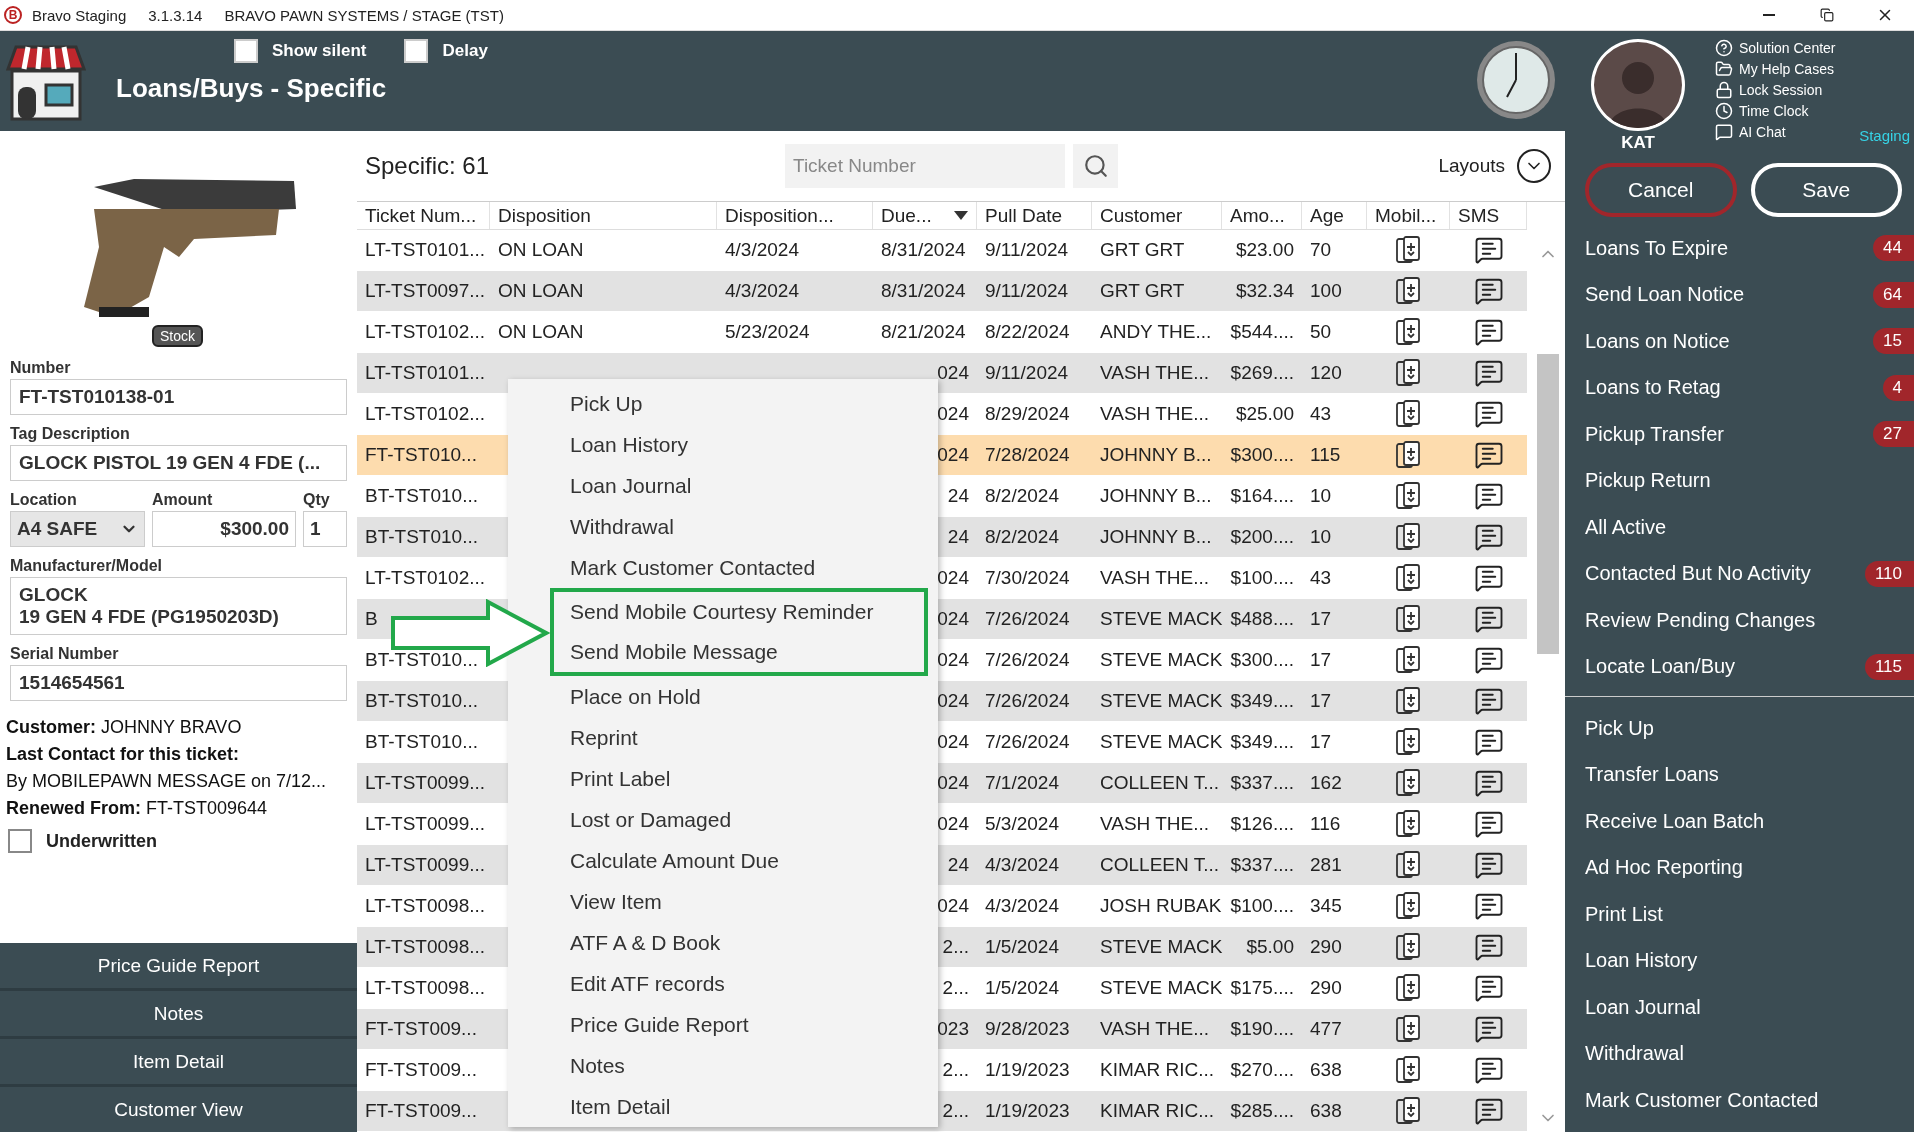  I want to click on chevron-circle-icon, so click(1534, 166).